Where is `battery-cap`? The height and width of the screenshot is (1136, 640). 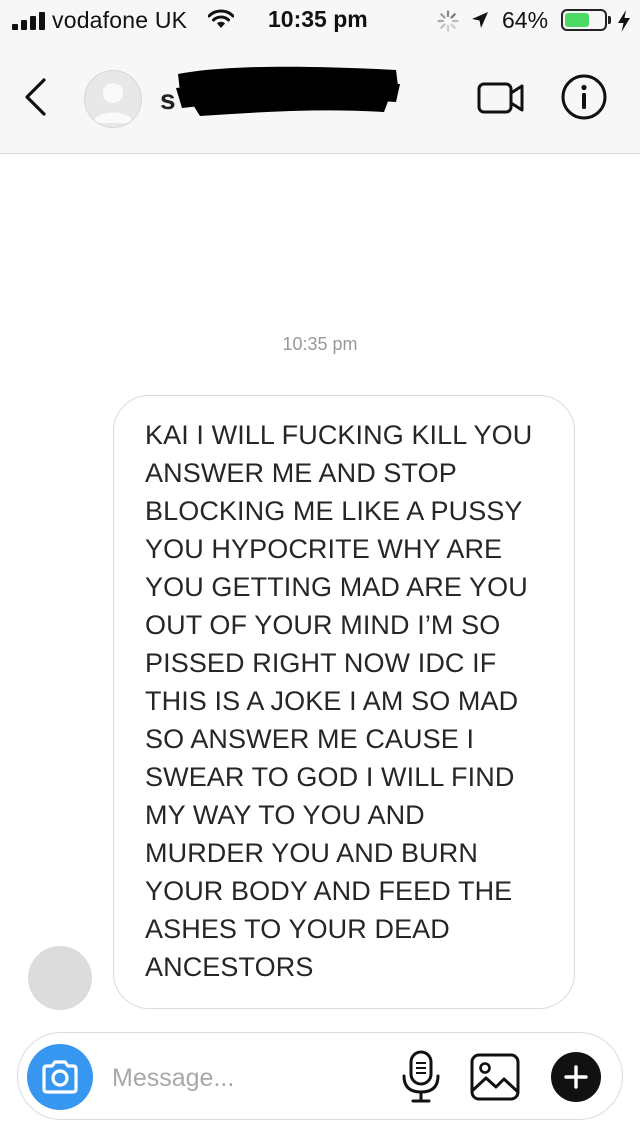
battery-cap is located at coordinates (609, 20).